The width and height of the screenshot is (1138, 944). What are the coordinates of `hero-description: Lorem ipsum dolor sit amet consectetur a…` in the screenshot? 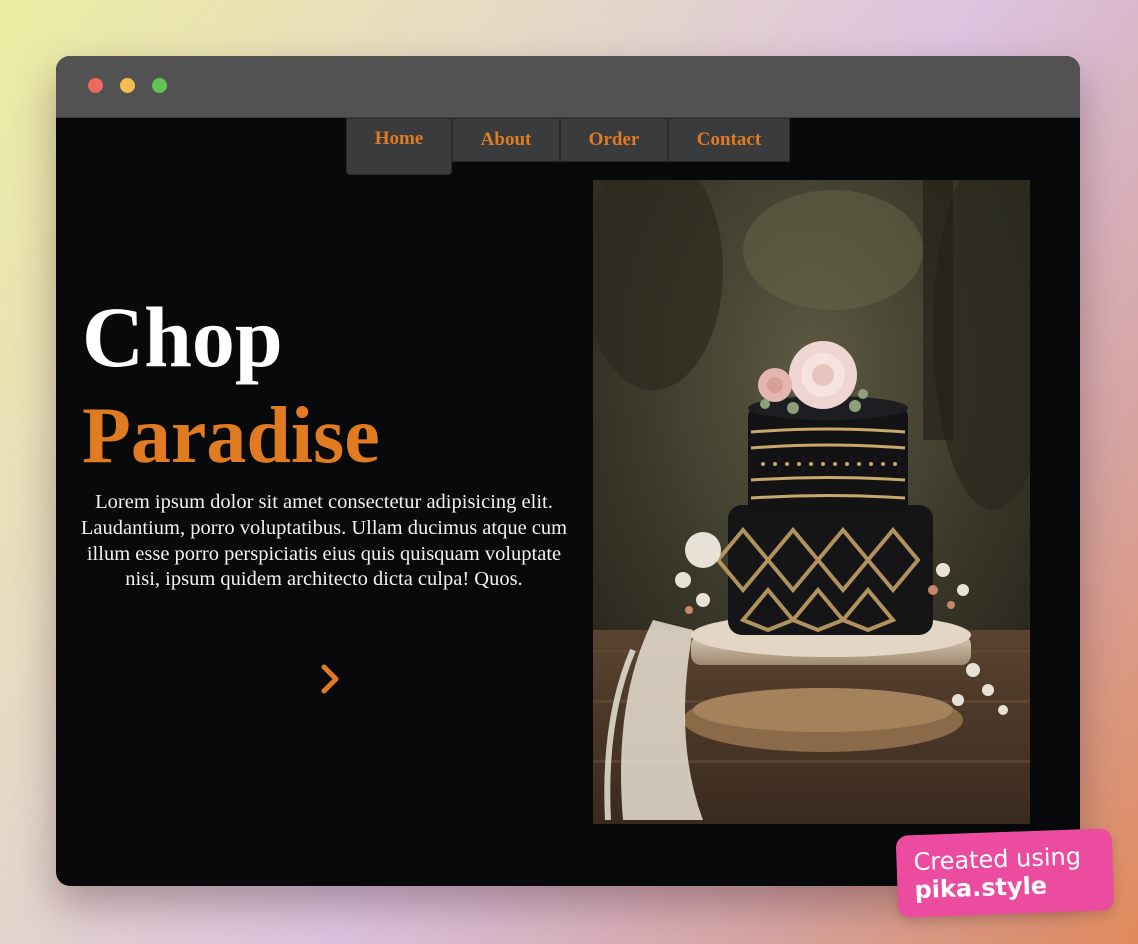 It's located at (324, 541).